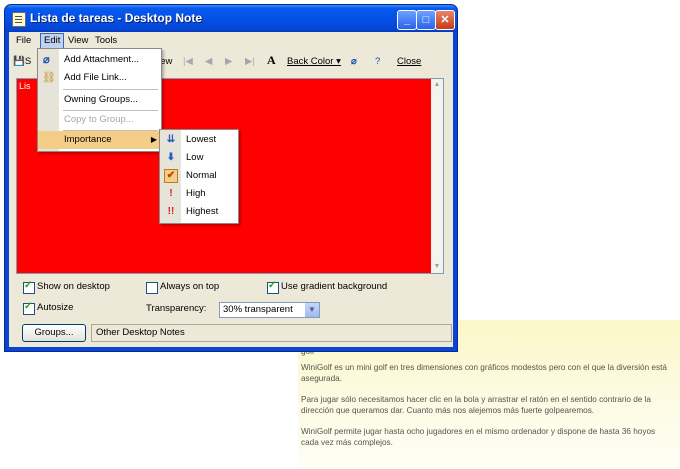  I want to click on transparency-label: Transparency:, so click(176, 308).